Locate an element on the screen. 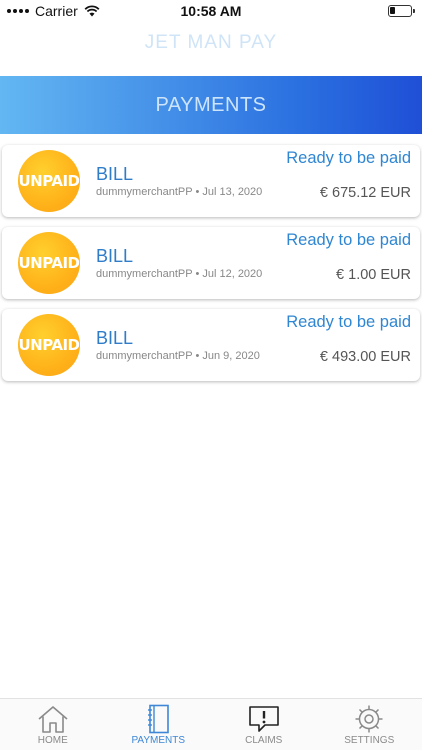  tab-payments-label: PAYMENTS is located at coordinates (158, 740).